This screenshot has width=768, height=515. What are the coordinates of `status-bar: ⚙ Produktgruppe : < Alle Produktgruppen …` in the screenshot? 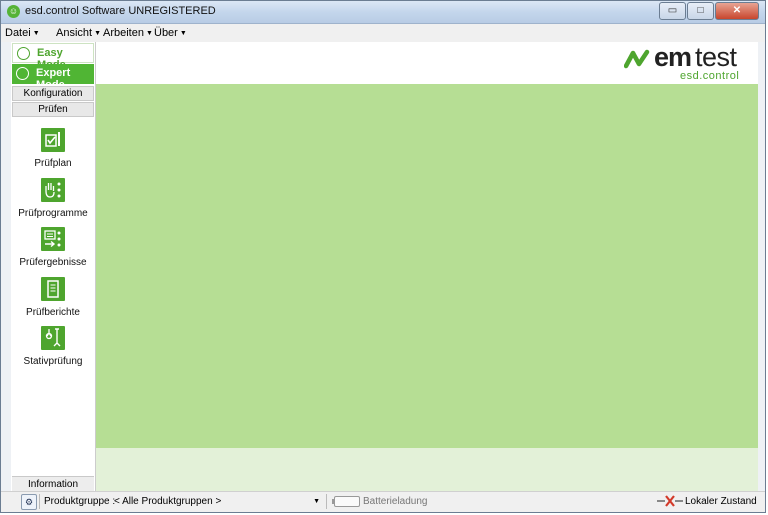 It's located at (383, 501).